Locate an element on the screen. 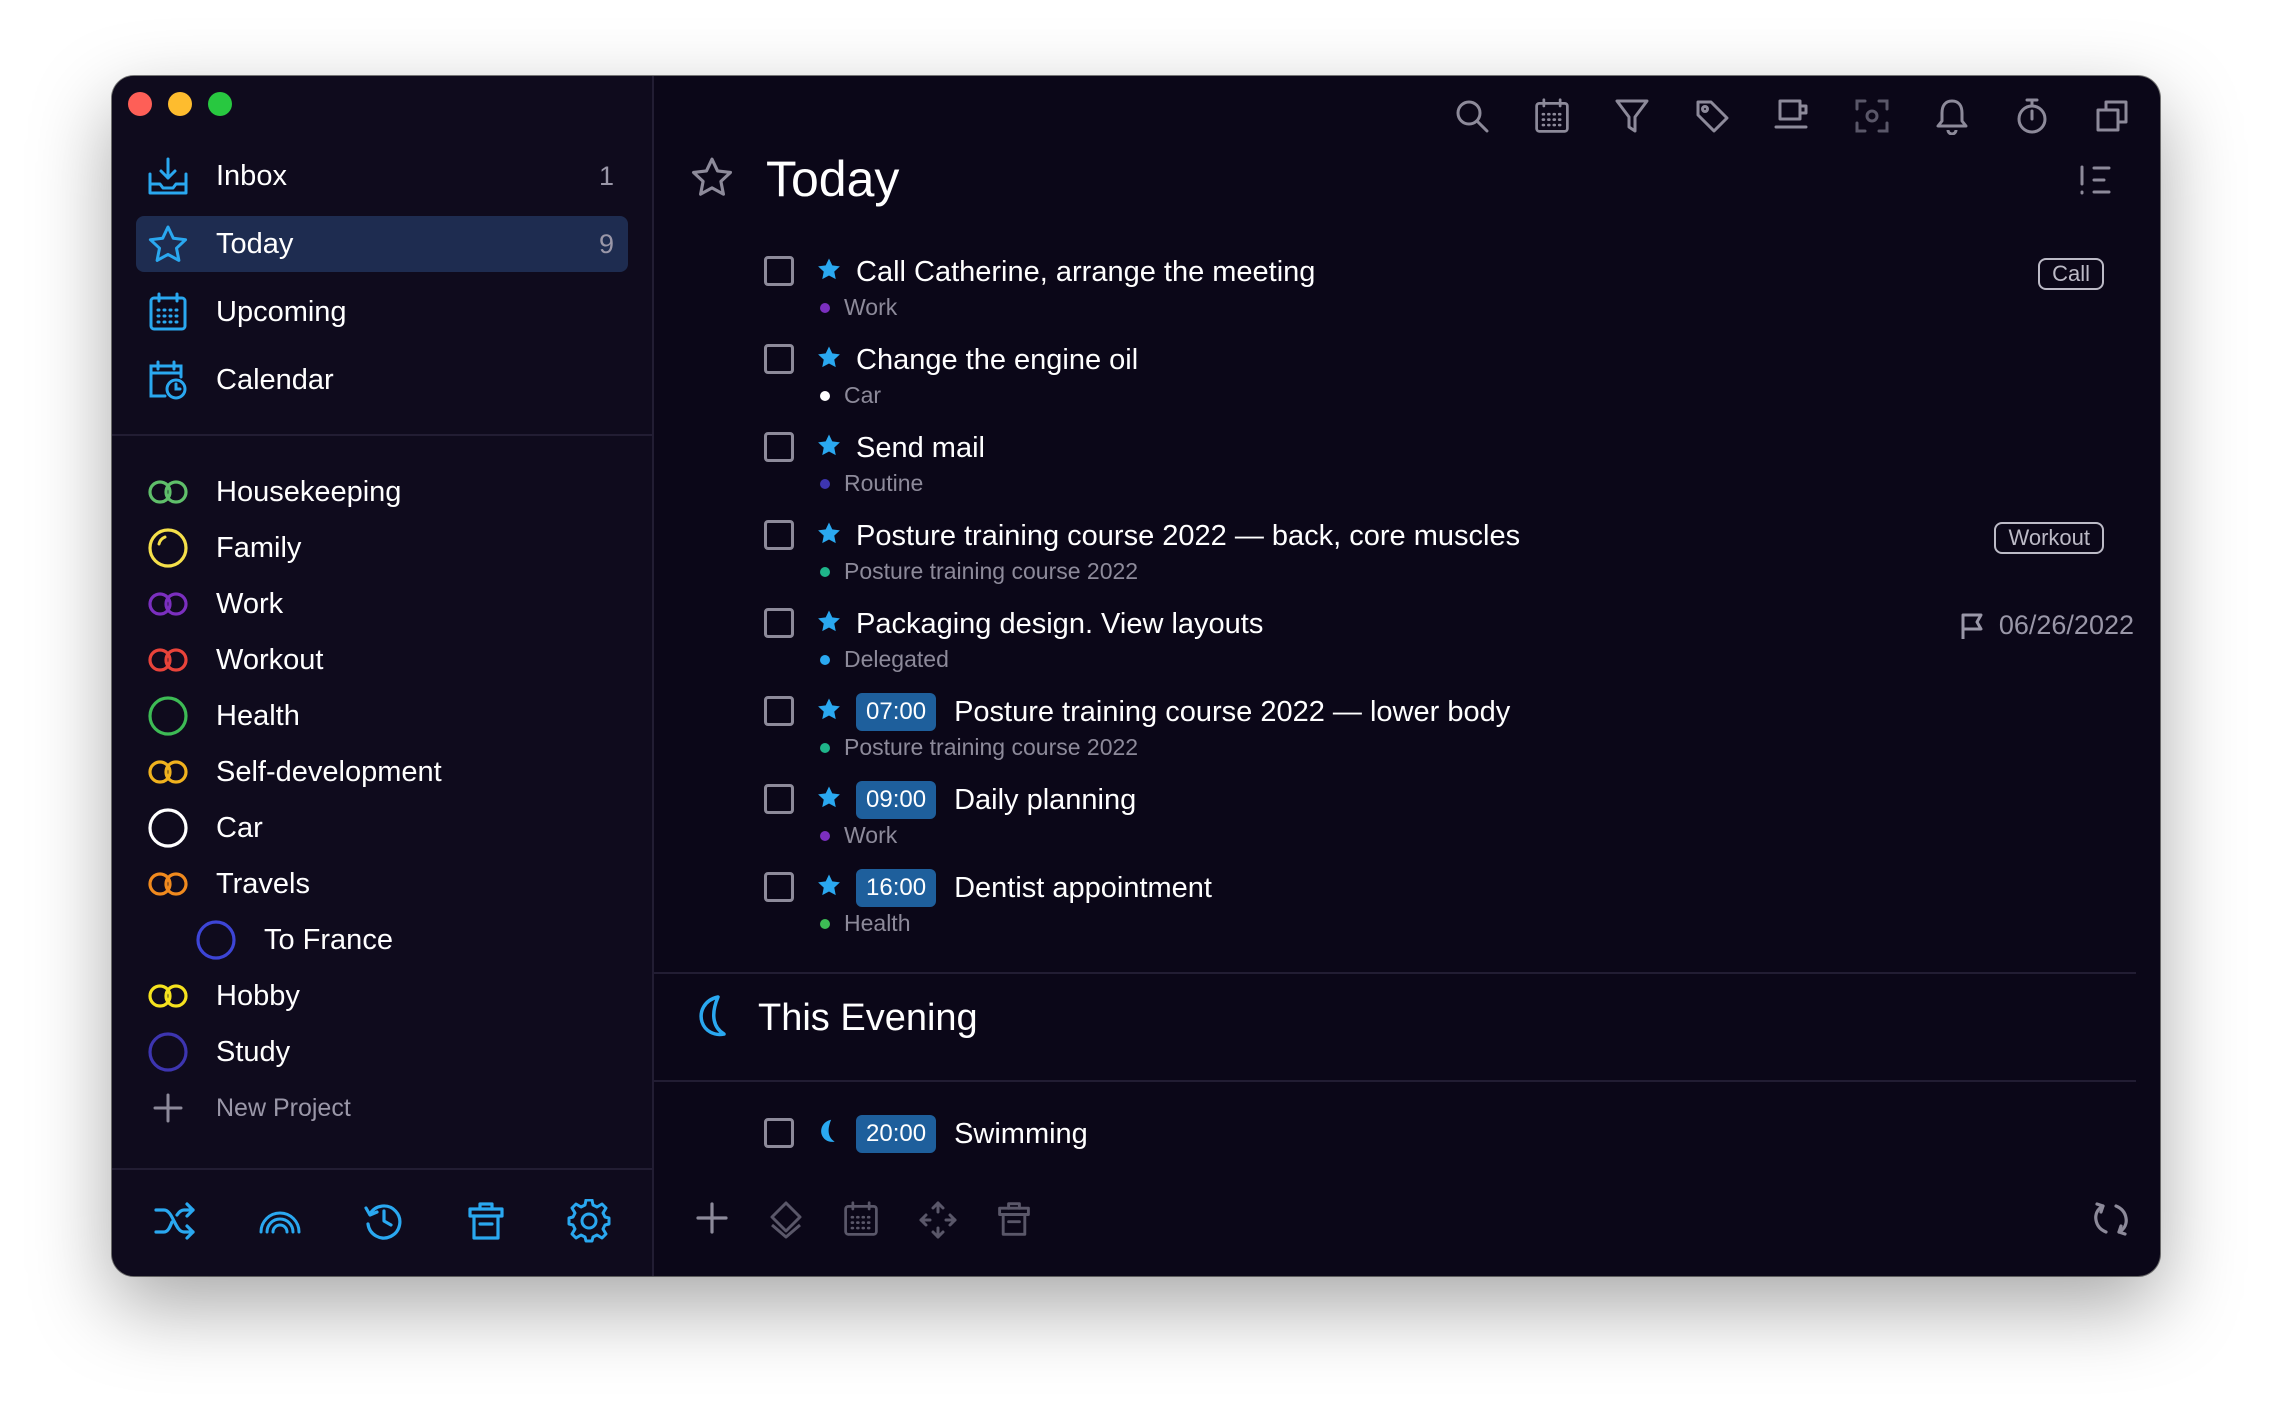  sidebar-project-to-france: To France is located at coordinates (386, 940).